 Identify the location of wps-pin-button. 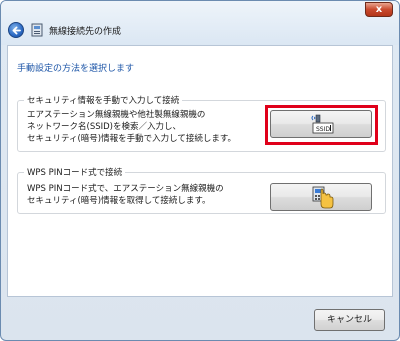
(321, 197).